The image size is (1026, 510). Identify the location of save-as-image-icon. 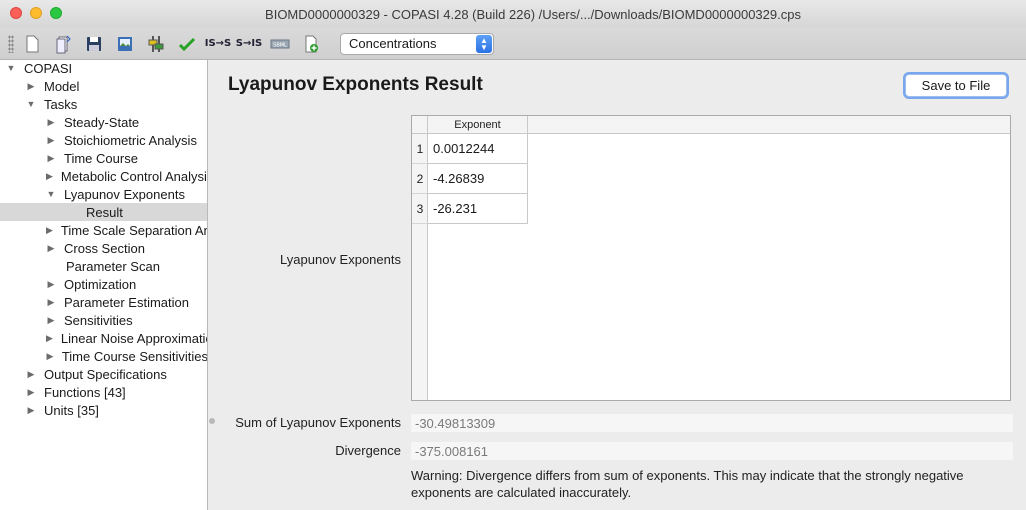
(125, 43).